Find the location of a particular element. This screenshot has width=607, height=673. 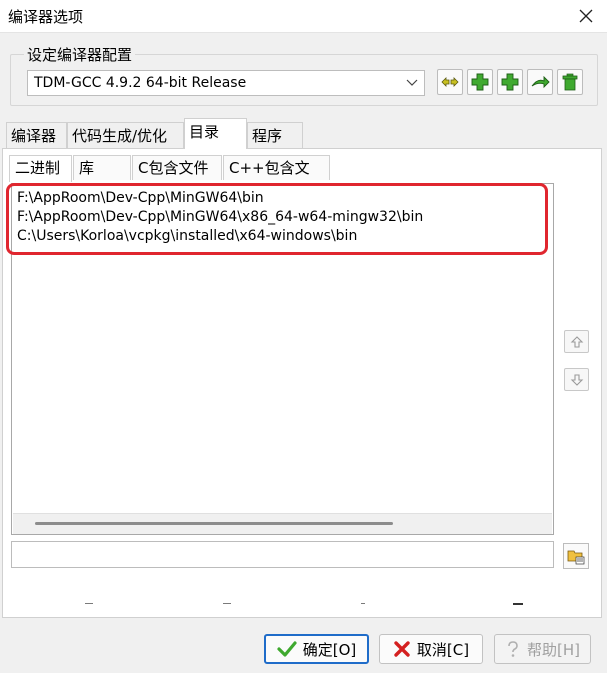

subtab-label: 库 is located at coordinates (87, 168).